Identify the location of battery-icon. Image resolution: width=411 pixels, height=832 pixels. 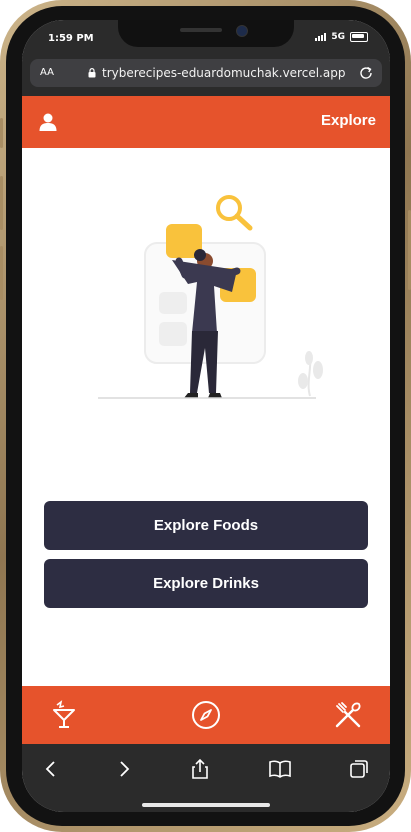
(359, 37).